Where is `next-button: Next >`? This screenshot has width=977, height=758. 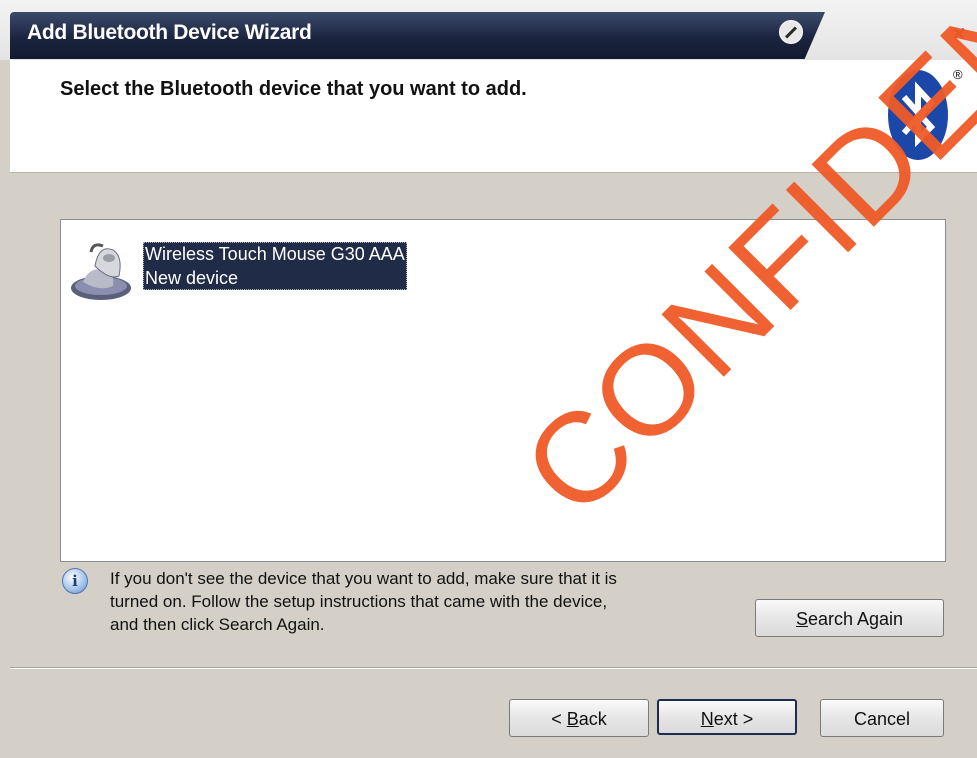
next-button: Next > is located at coordinates (727, 717).